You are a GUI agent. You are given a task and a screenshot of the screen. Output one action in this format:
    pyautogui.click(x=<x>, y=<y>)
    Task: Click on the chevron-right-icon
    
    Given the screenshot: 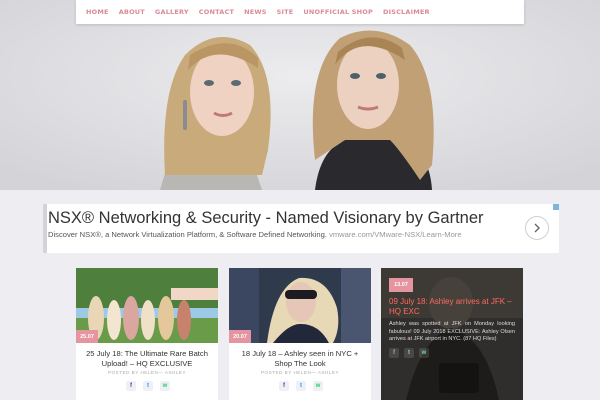 What is the action you would take?
    pyautogui.click(x=537, y=228)
    